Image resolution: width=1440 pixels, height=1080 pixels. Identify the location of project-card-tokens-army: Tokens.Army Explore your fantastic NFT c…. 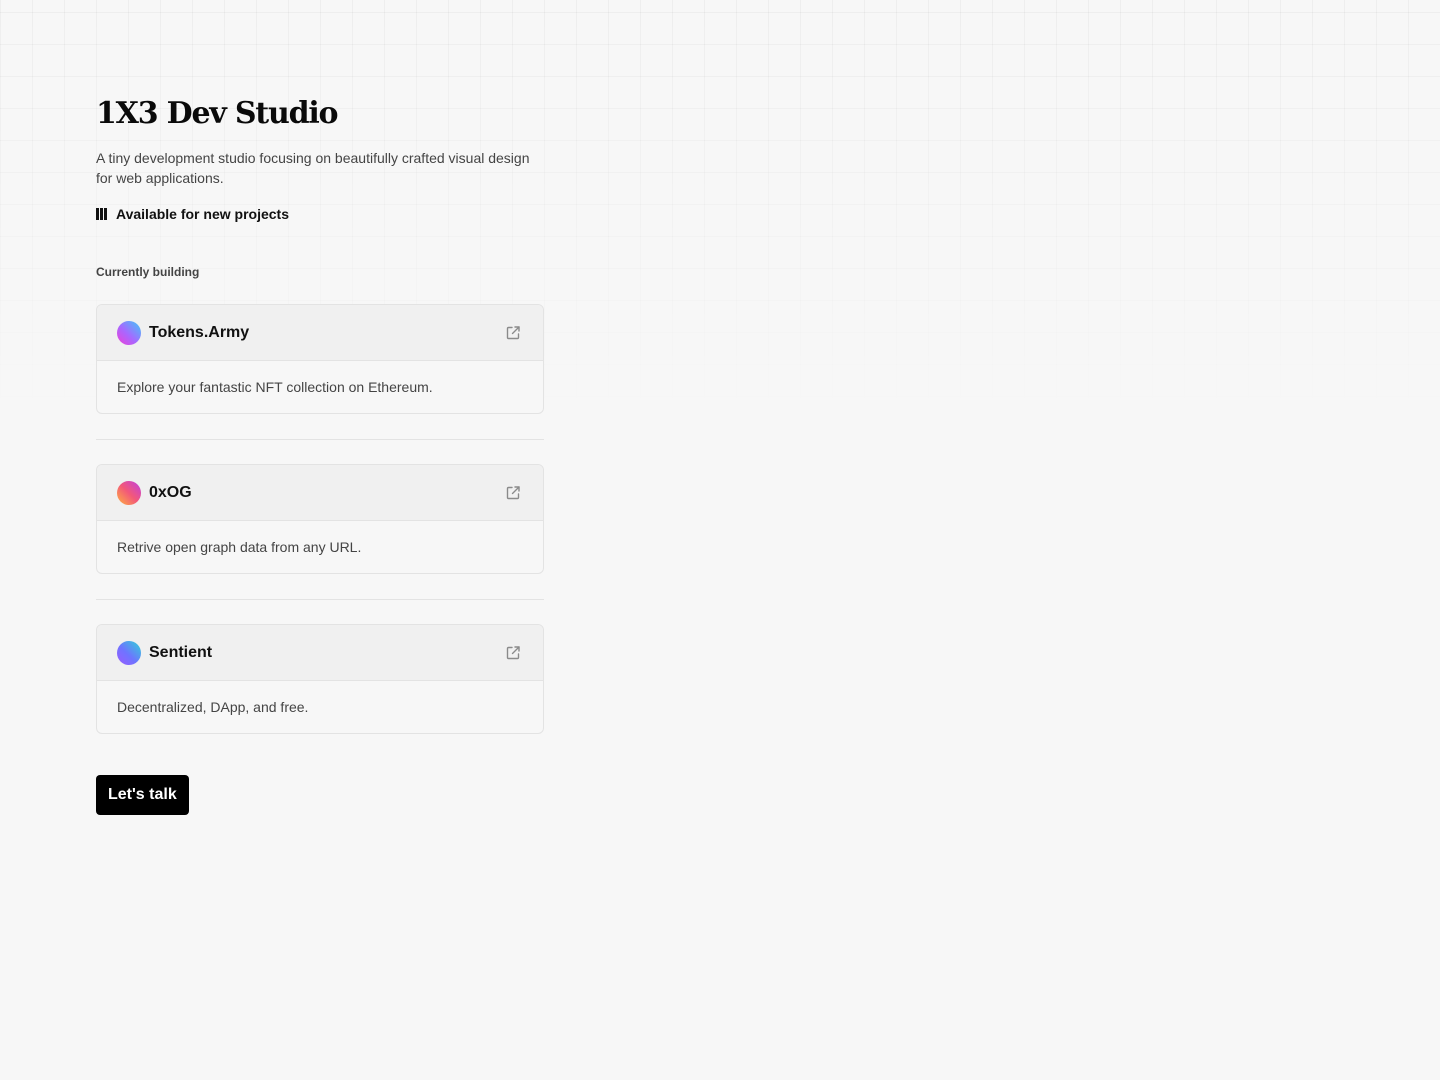
(320, 359).